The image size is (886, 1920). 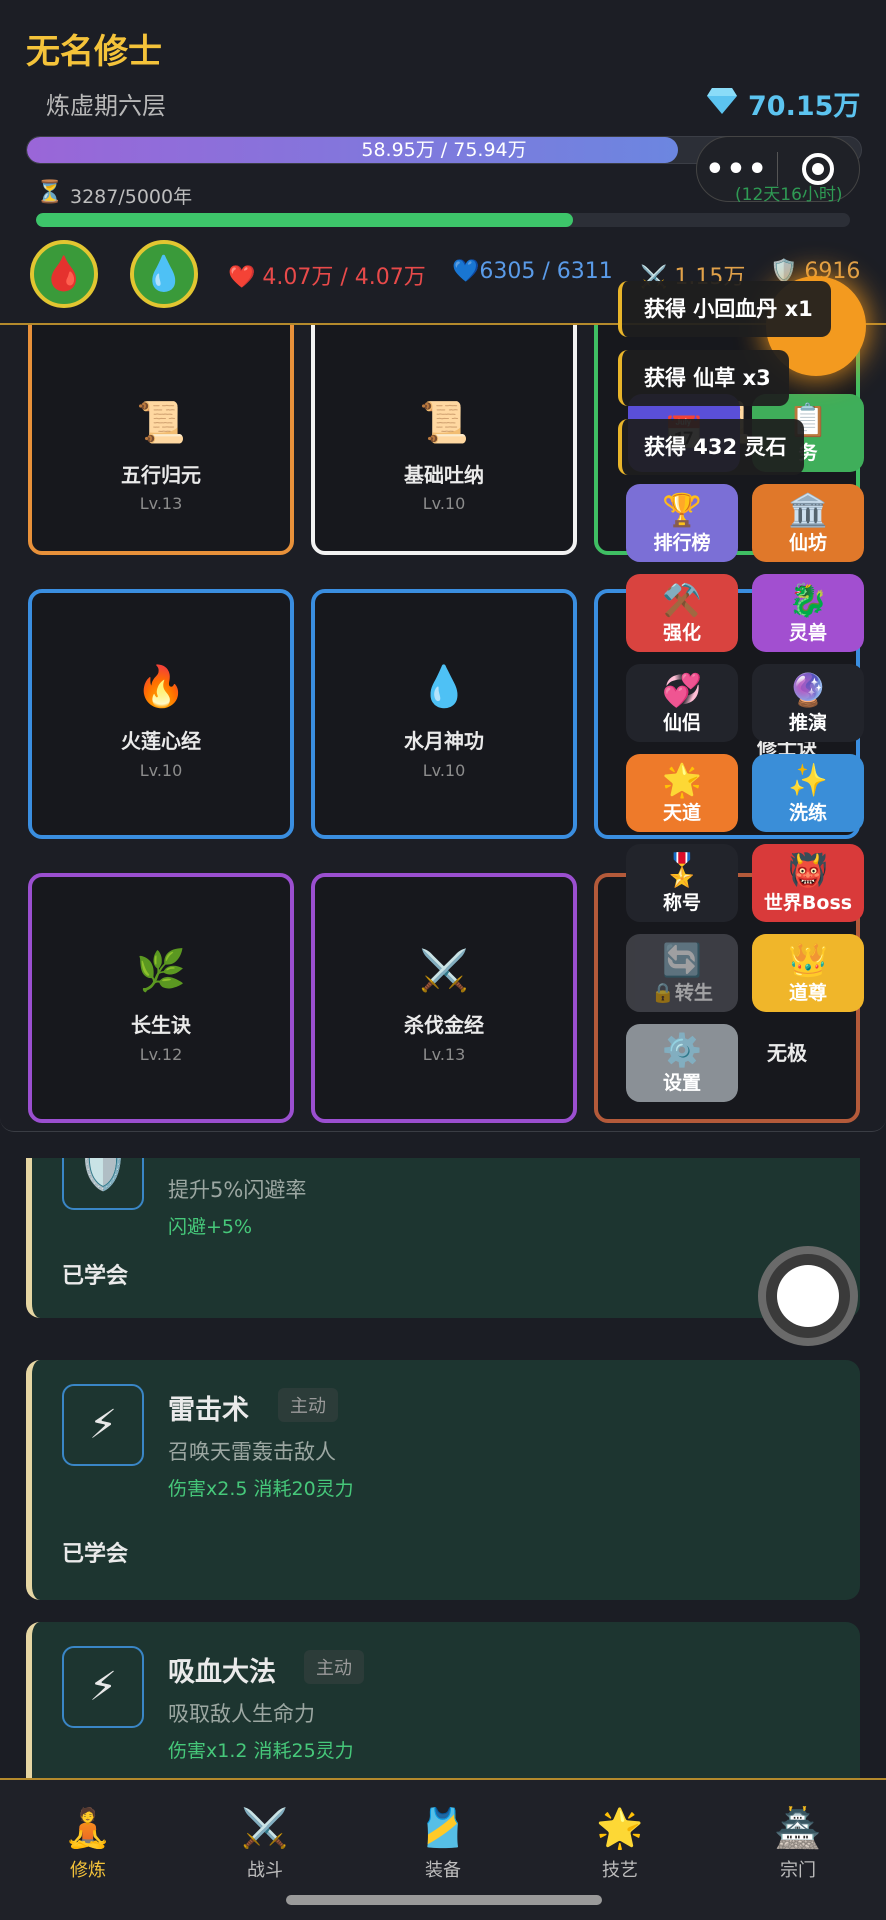 I want to click on reward-toast: 获得 432 灵石, so click(x=711, y=447).